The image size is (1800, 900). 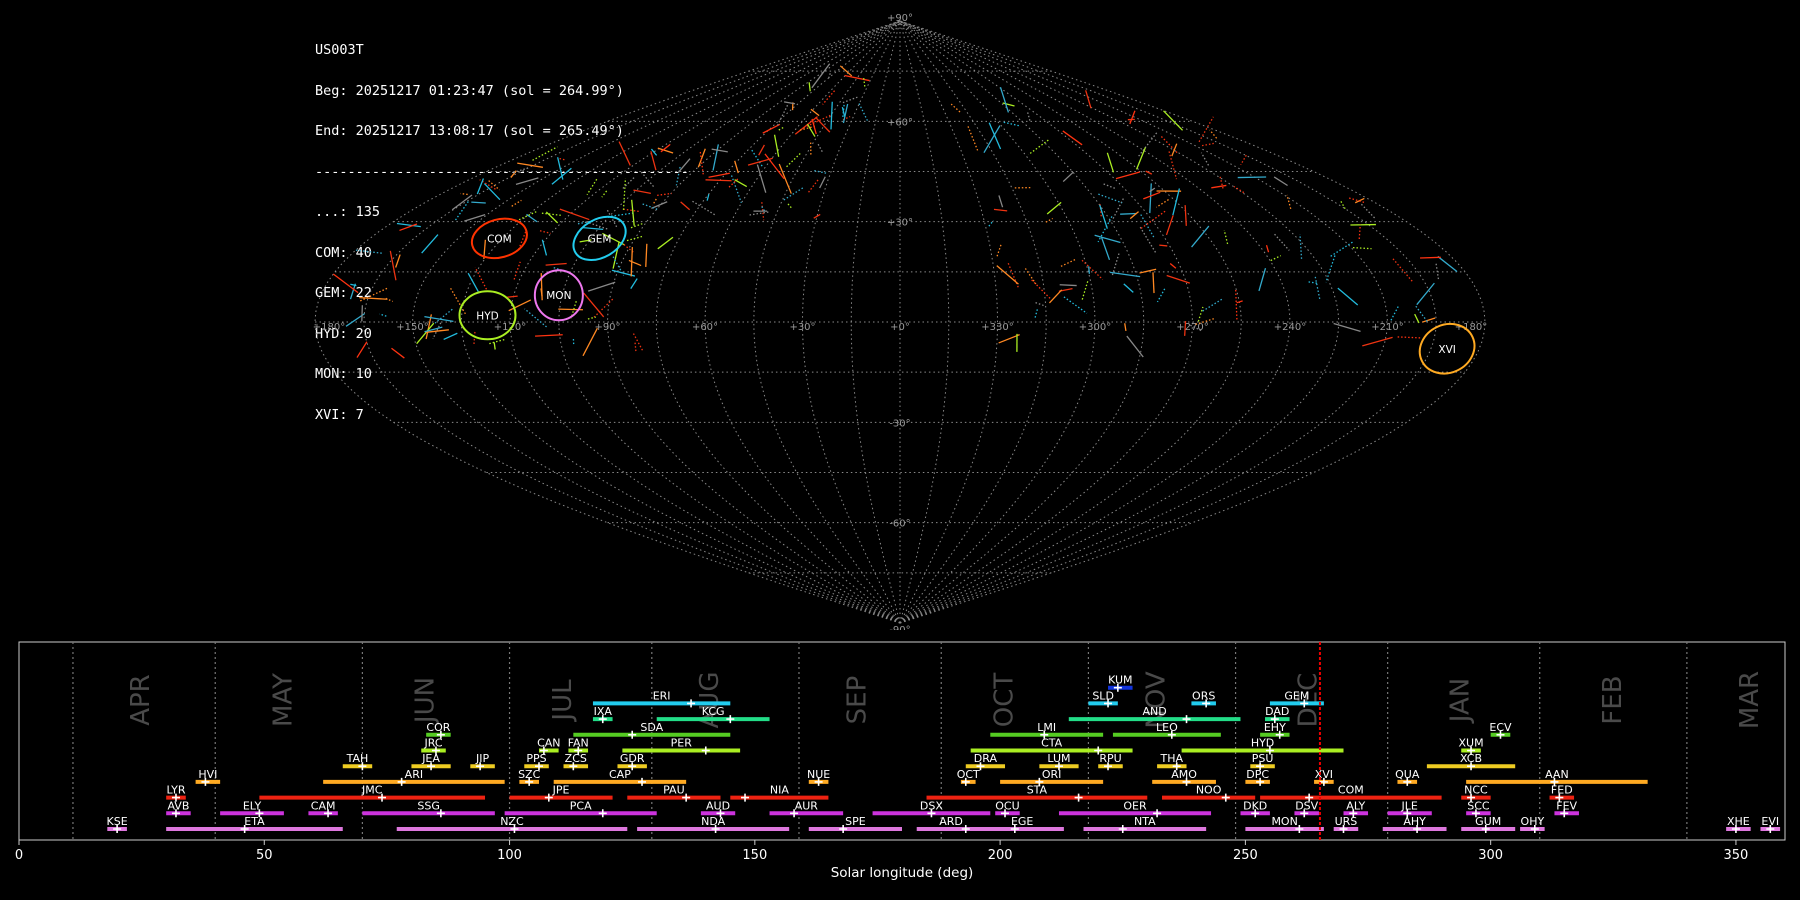 What do you see at coordinates (899, 423) in the screenshot?
I see `lat-tick-label: -30°` at bounding box center [899, 423].